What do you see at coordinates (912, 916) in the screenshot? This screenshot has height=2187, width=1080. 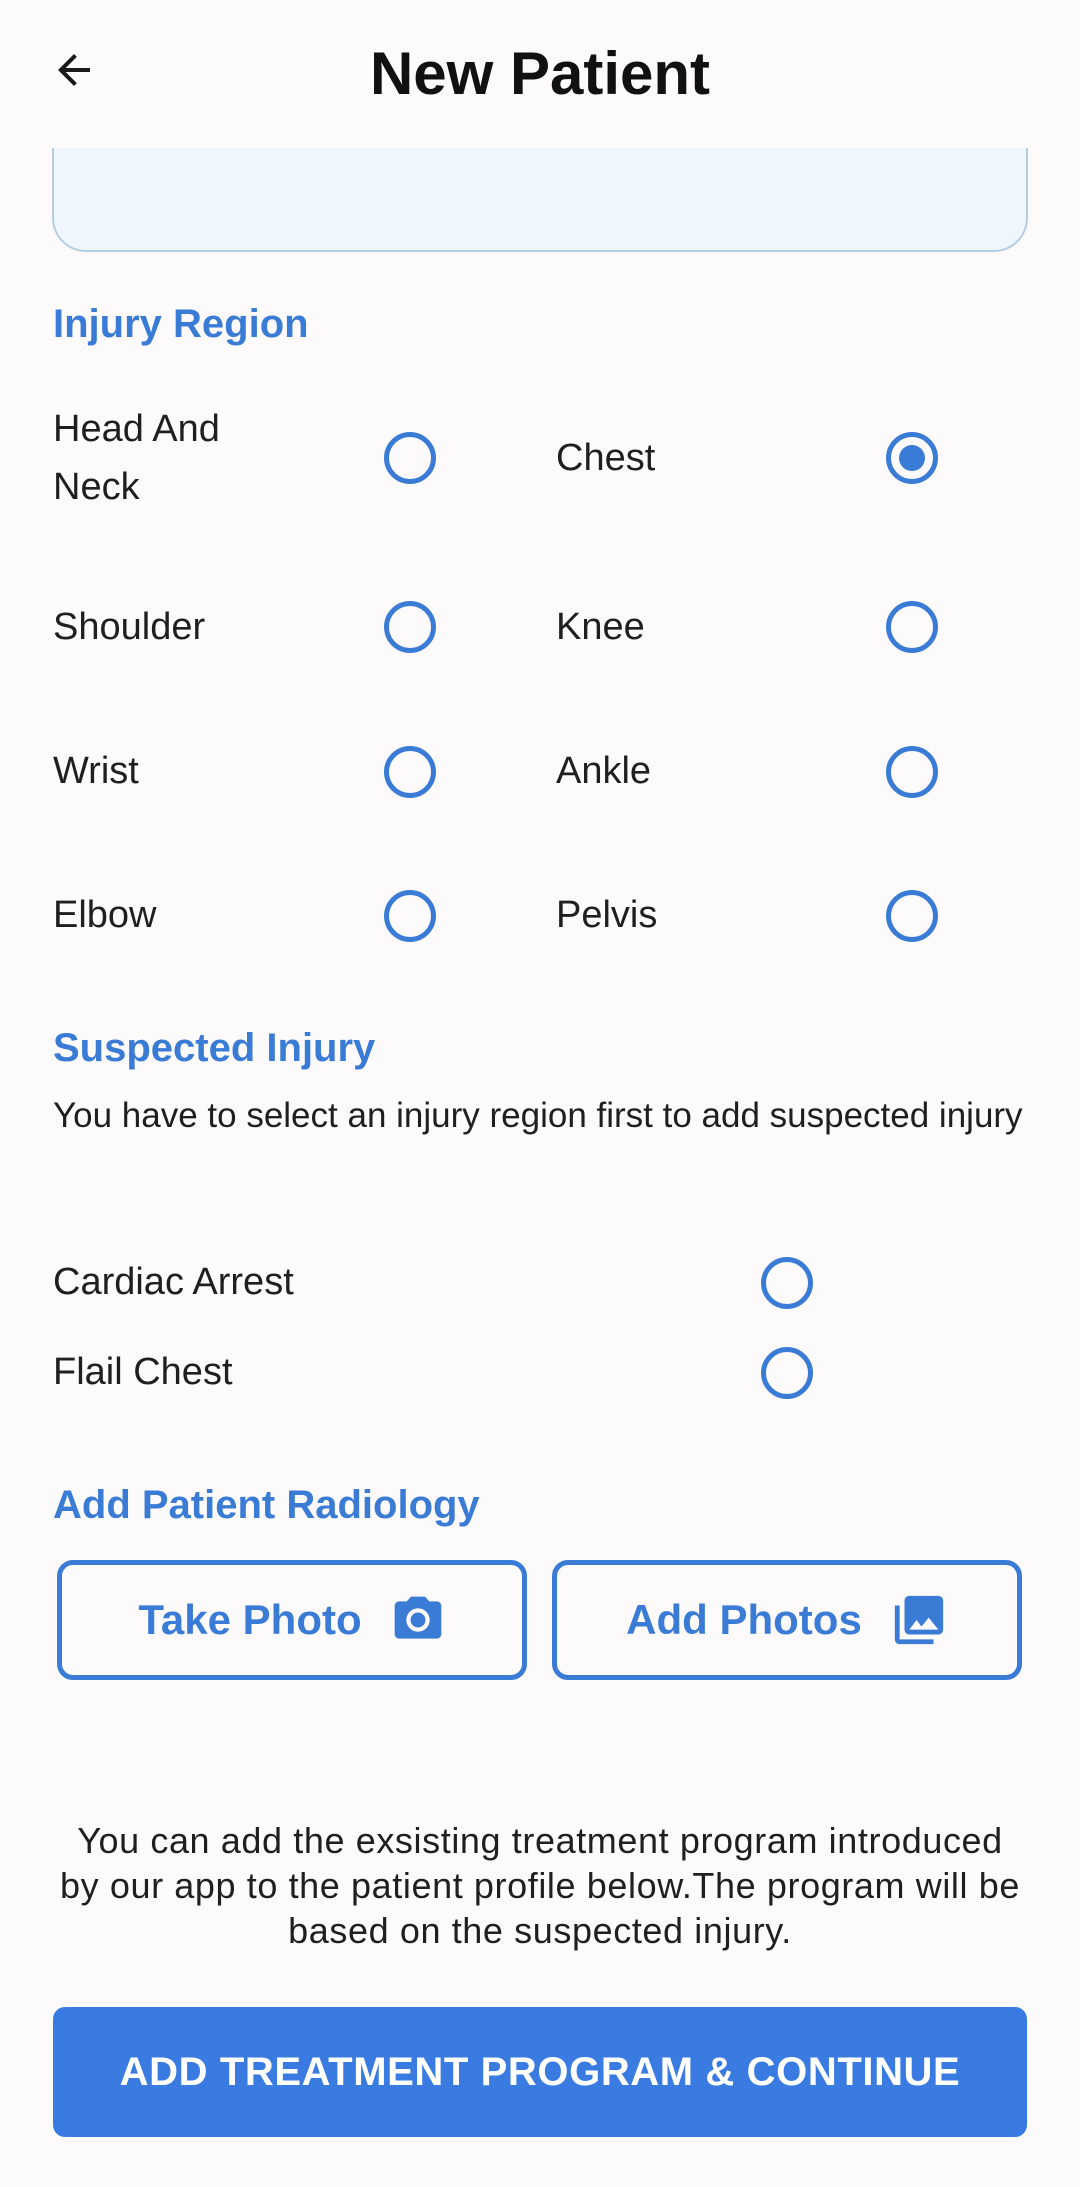 I see `region-radio-pelvis` at bounding box center [912, 916].